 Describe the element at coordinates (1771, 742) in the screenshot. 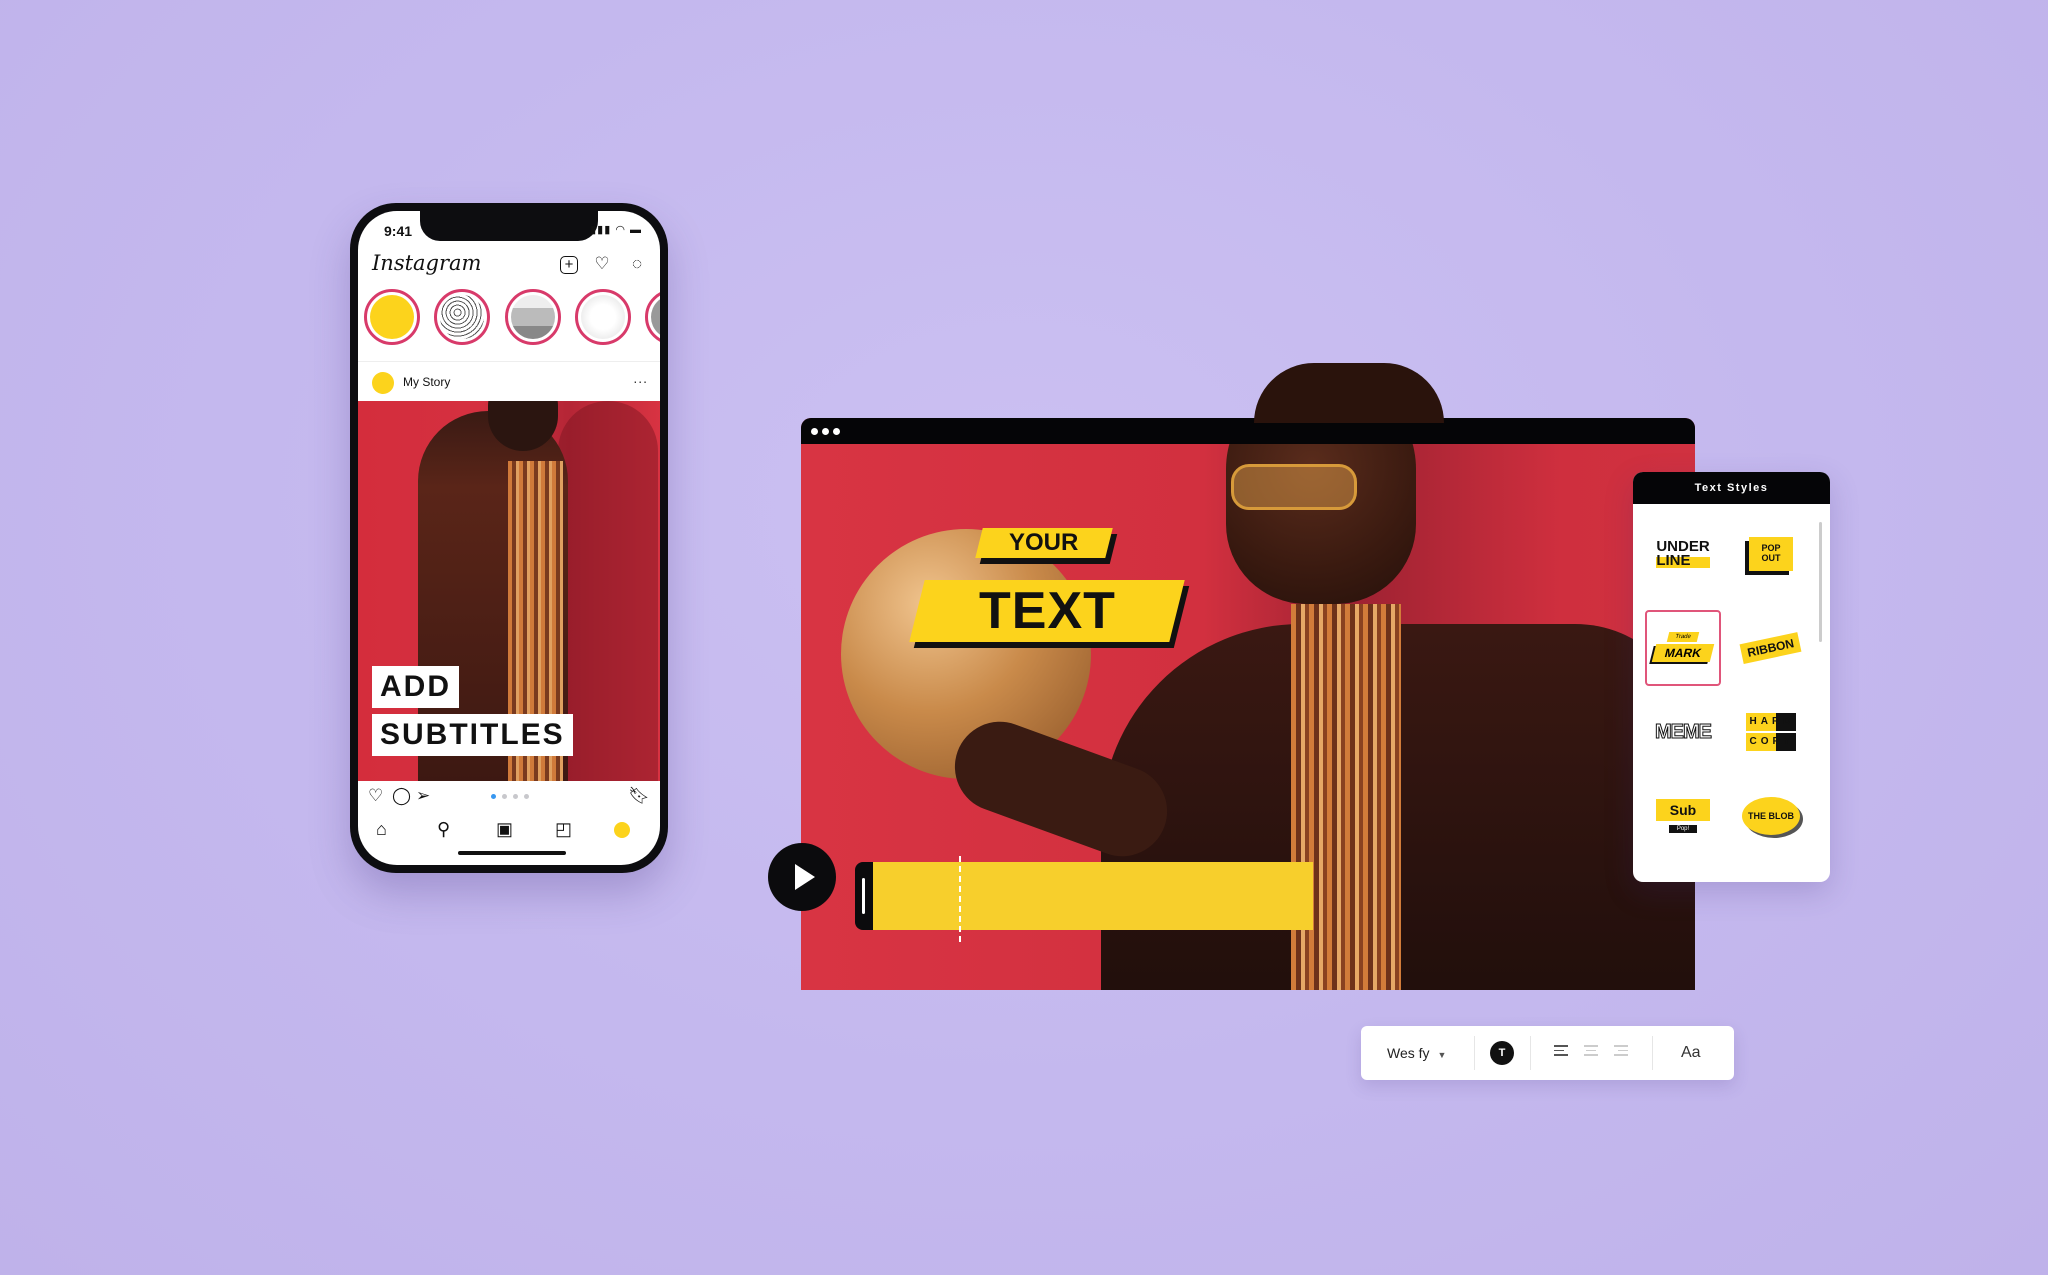

I see `style-label: COPY` at that location.